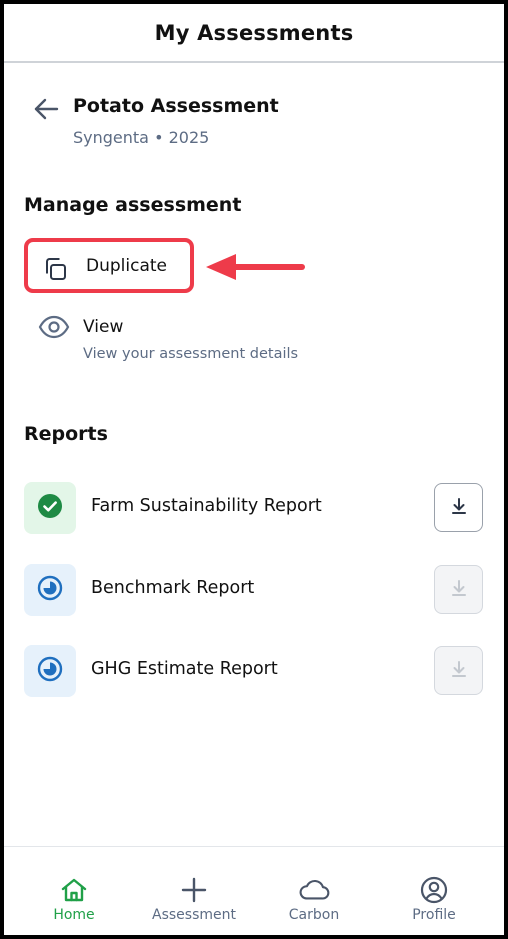 Image resolution: width=508 pixels, height=939 pixels. I want to click on bottom-nav: Home Assessment Carbon Profile, so click(254, 890).